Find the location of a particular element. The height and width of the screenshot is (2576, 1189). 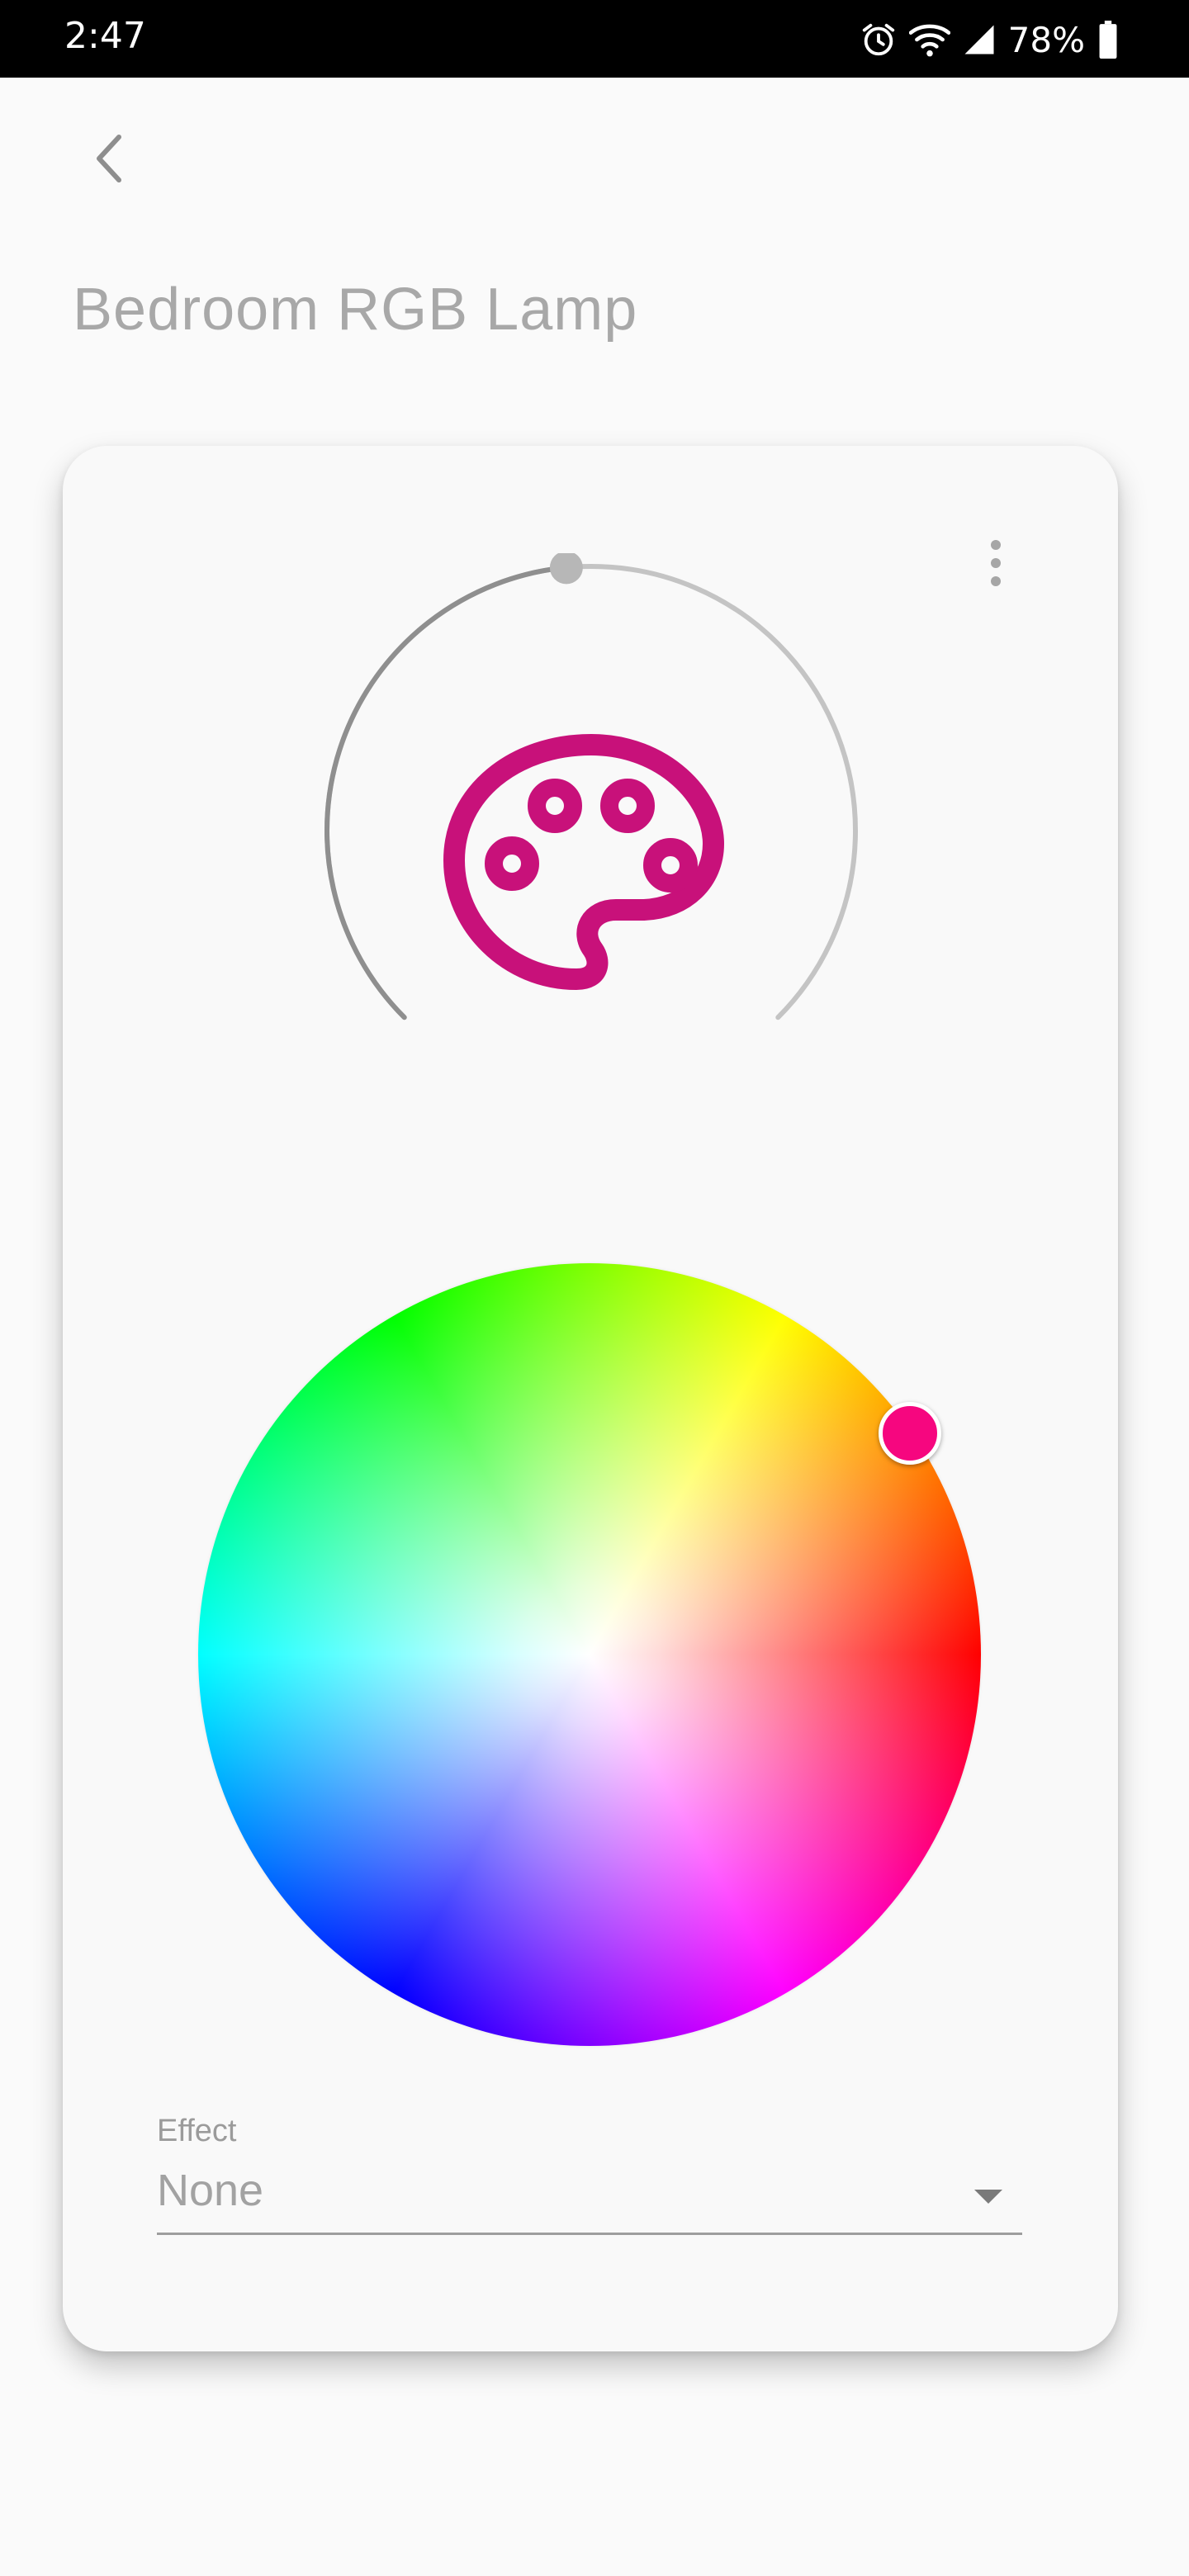

more-options-button is located at coordinates (996, 563).